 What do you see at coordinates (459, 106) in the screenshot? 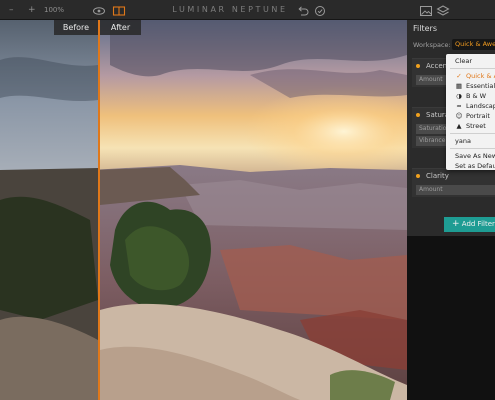
I see `mountain-icon: ≈` at bounding box center [459, 106].